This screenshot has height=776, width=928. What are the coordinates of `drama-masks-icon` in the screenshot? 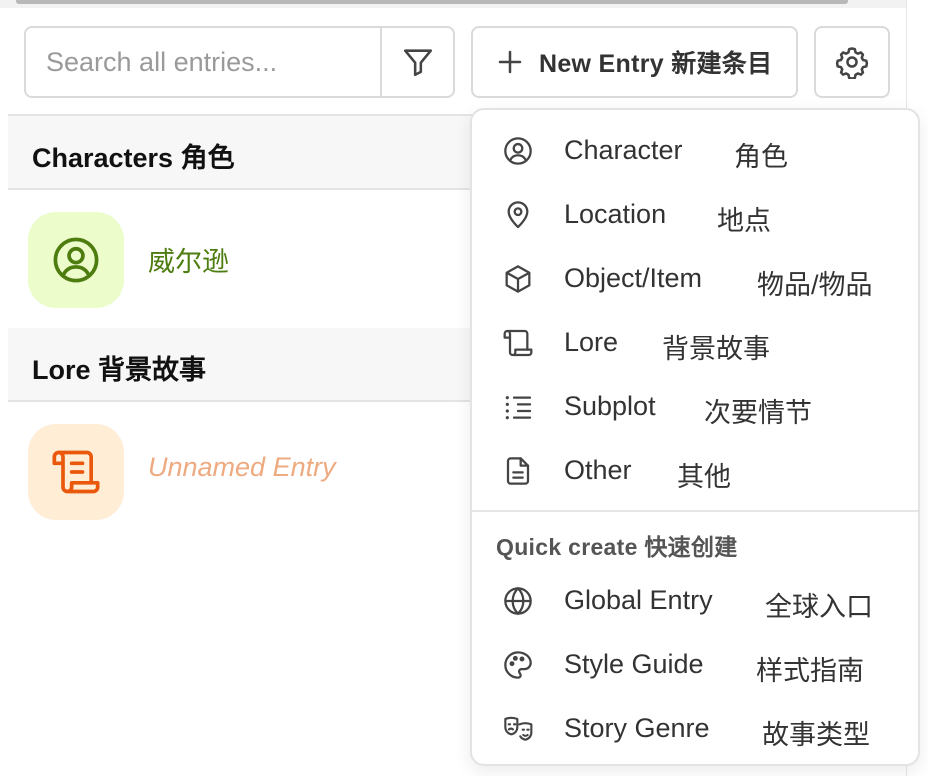 It's located at (518, 728).